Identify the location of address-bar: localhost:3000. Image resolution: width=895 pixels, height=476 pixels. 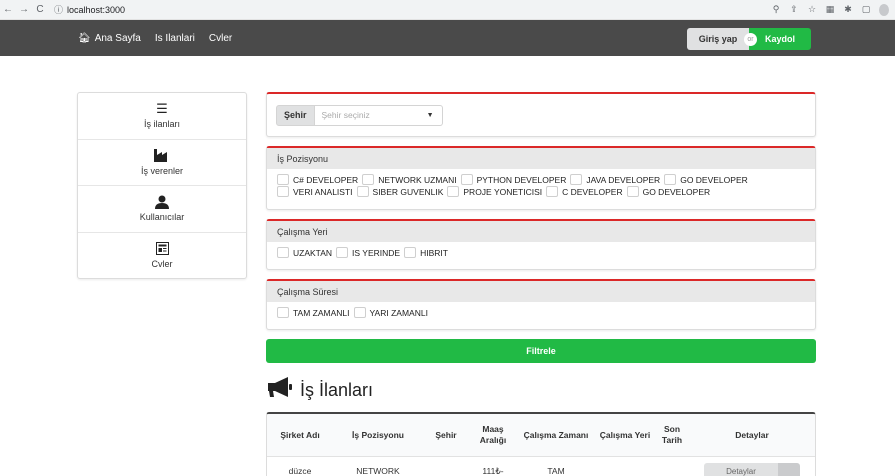
(96, 10).